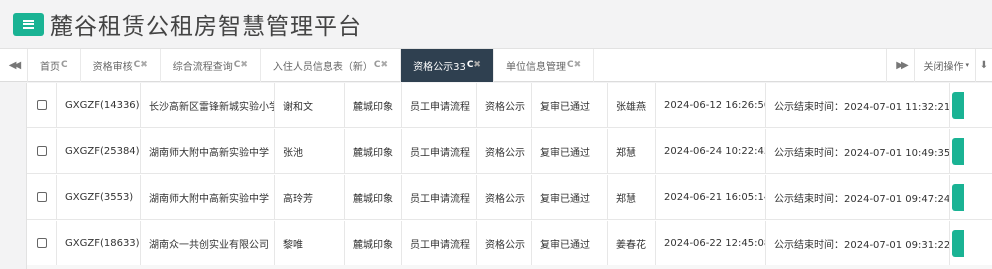 This screenshot has height=269, width=992. I want to click on menu-toggle-button, so click(28, 24).